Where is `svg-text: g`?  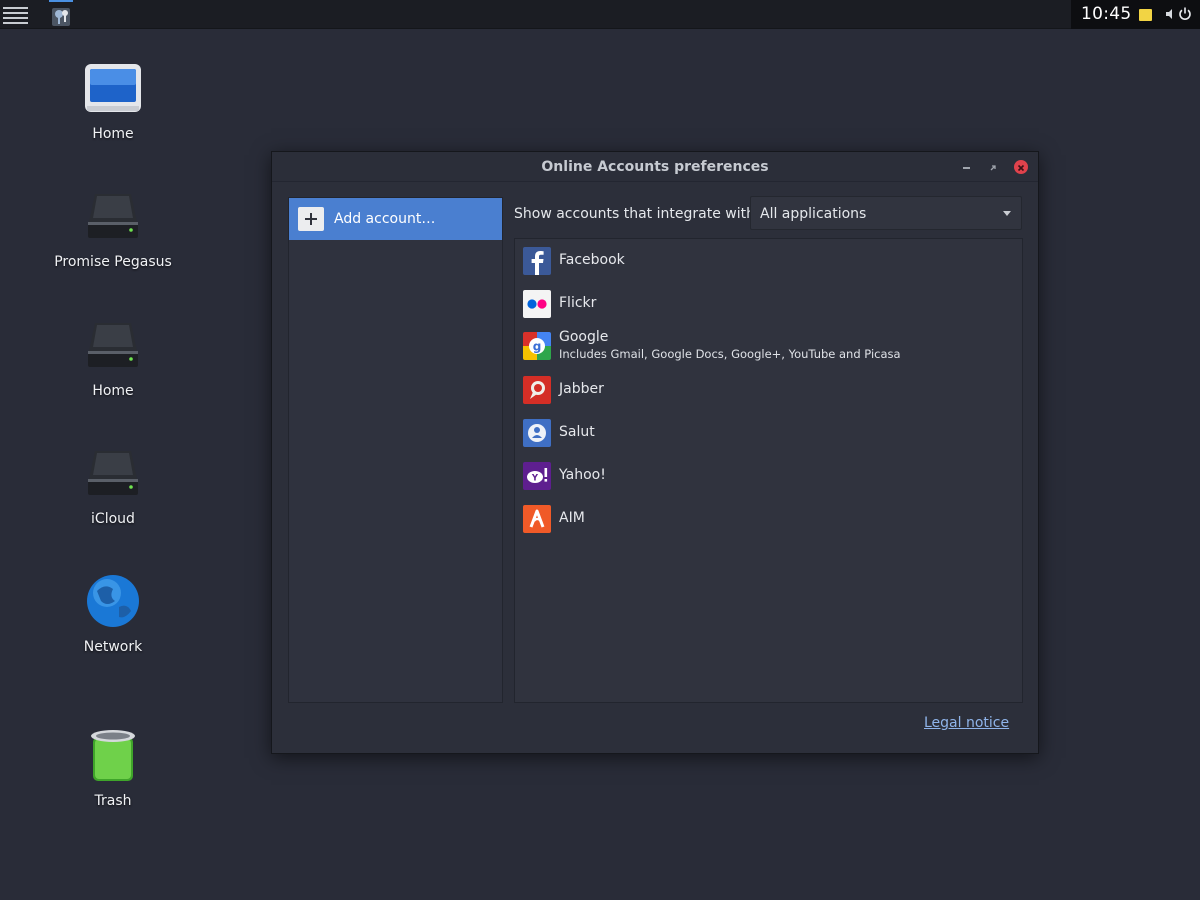
svg-text: g is located at coordinates (537, 347).